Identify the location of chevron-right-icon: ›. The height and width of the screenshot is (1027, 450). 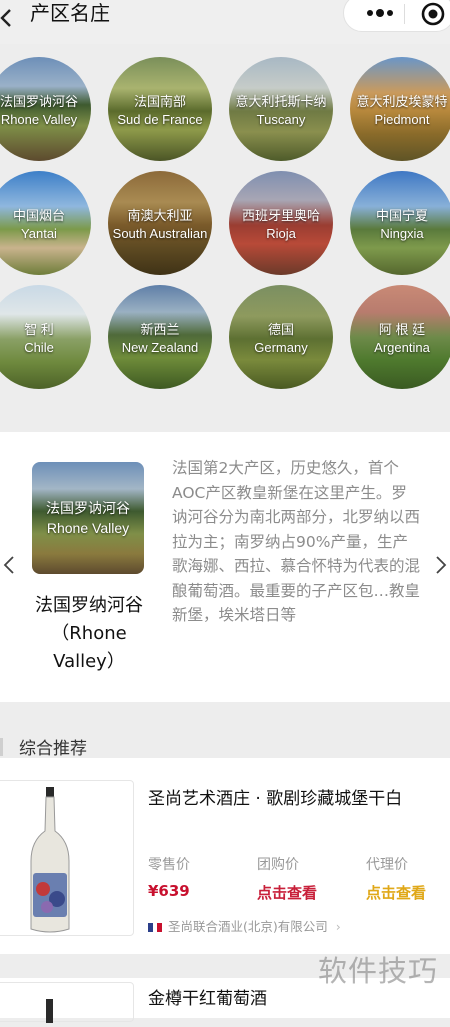
(338, 926).